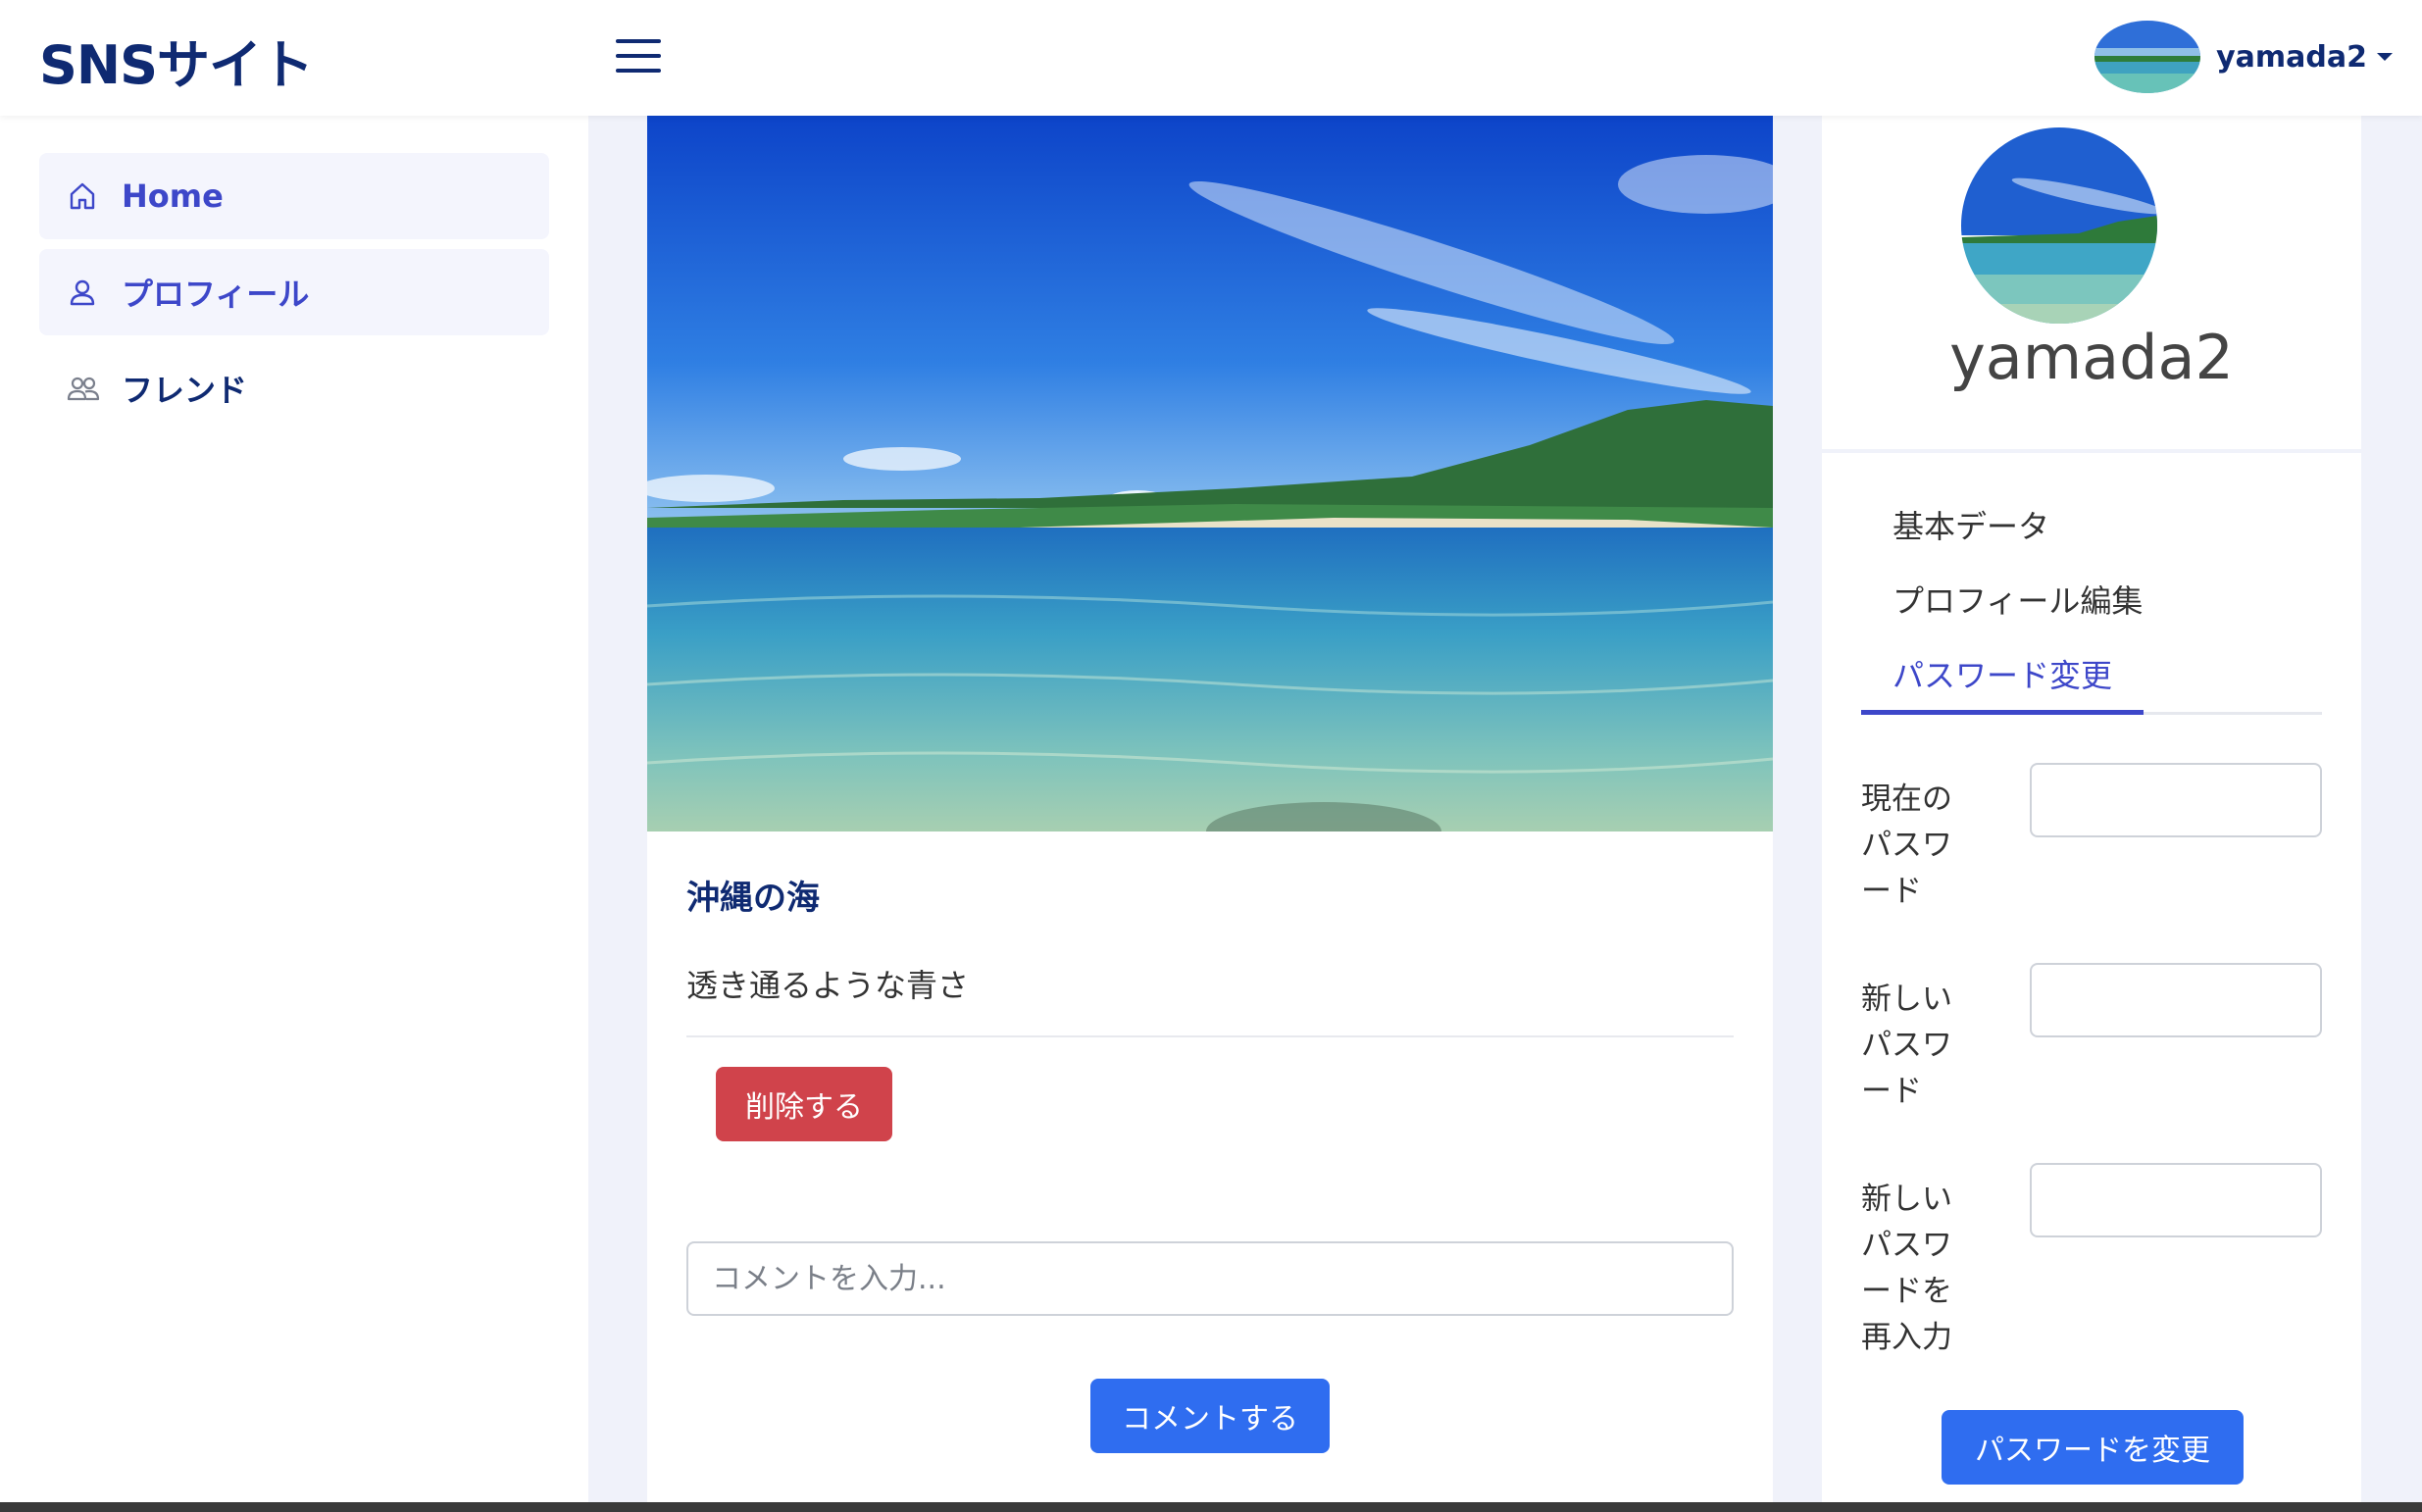 This screenshot has width=2422, height=1512. Describe the element at coordinates (84, 196) in the screenshot. I see `home-icon` at that location.